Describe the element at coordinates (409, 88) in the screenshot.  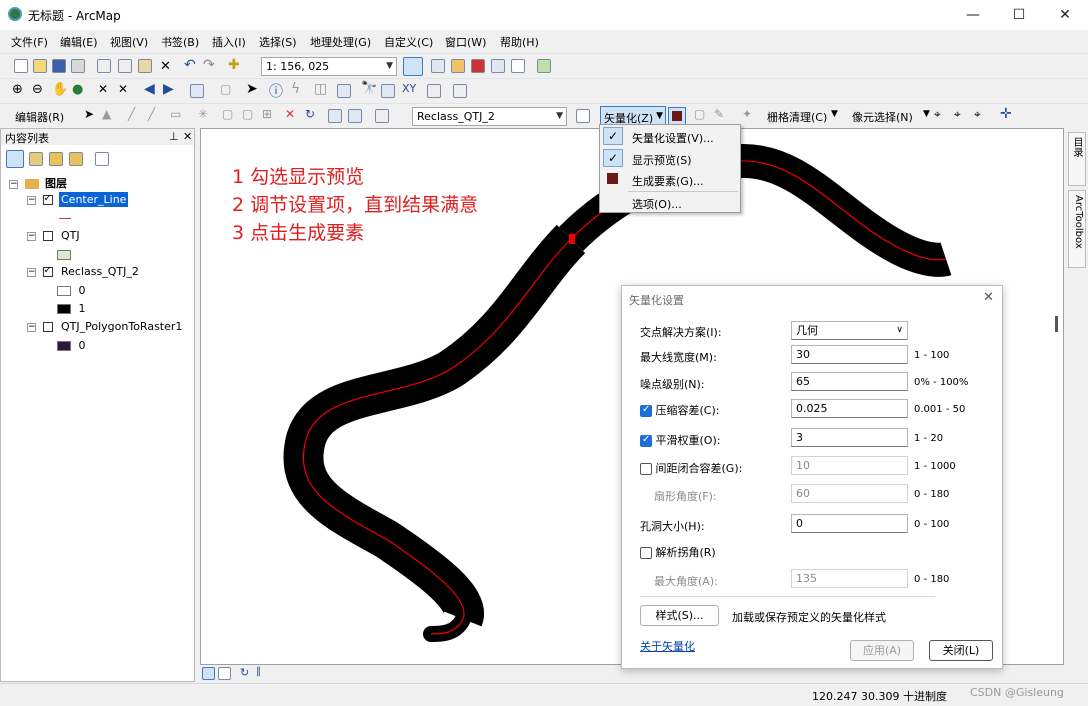
I see `go-to-xy-icon: XY` at that location.